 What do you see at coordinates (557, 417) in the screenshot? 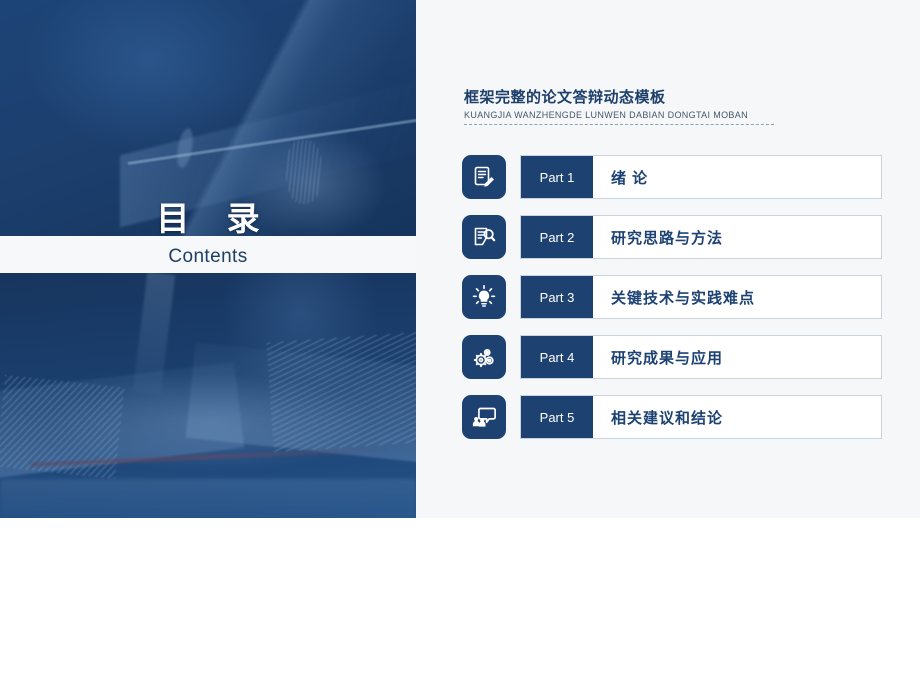
I see `toc-tag-part-5: Part 5` at bounding box center [557, 417].